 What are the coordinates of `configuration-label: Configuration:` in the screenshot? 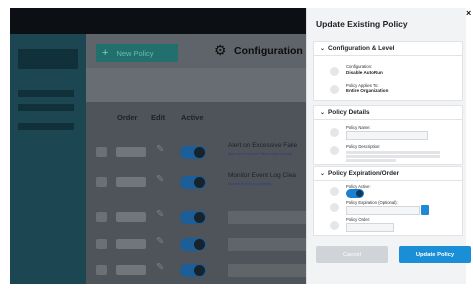 It's located at (359, 66).